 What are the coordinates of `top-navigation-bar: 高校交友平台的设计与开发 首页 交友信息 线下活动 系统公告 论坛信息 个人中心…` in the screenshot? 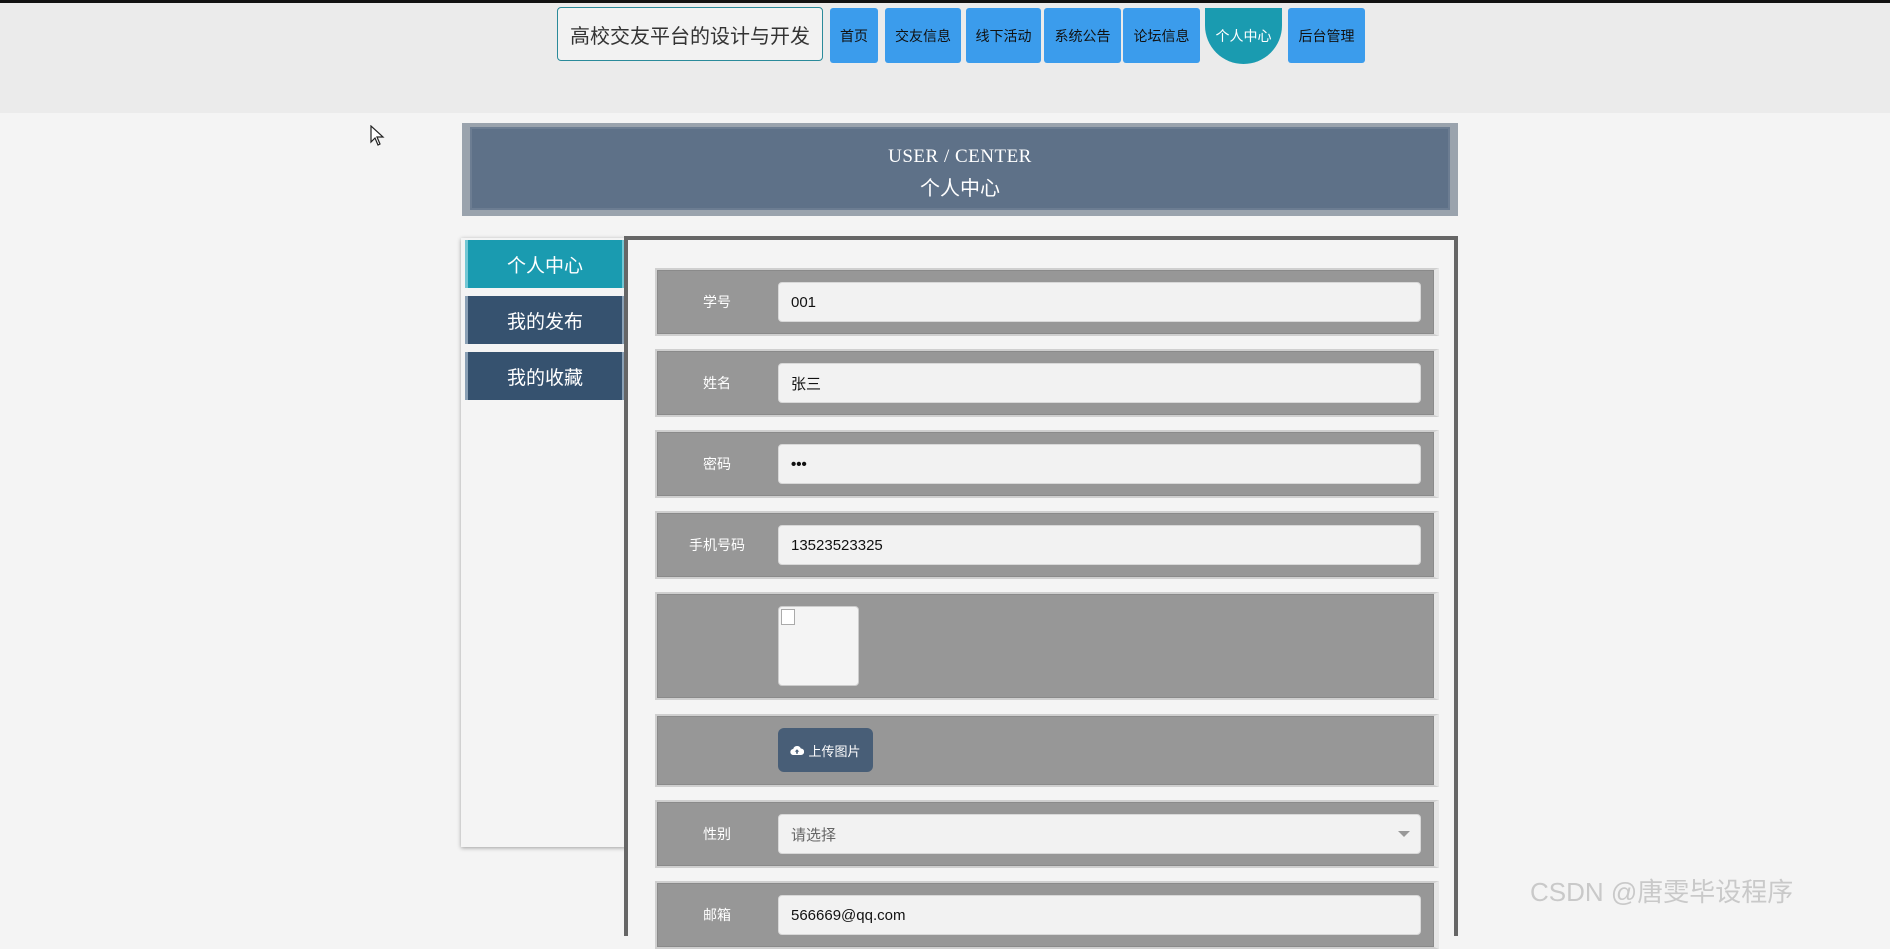 It's located at (945, 56).